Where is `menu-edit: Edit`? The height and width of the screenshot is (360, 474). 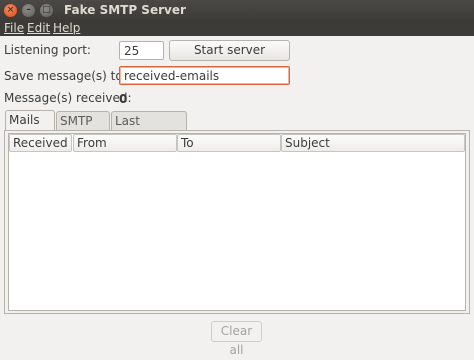 menu-edit: Edit is located at coordinates (38, 28).